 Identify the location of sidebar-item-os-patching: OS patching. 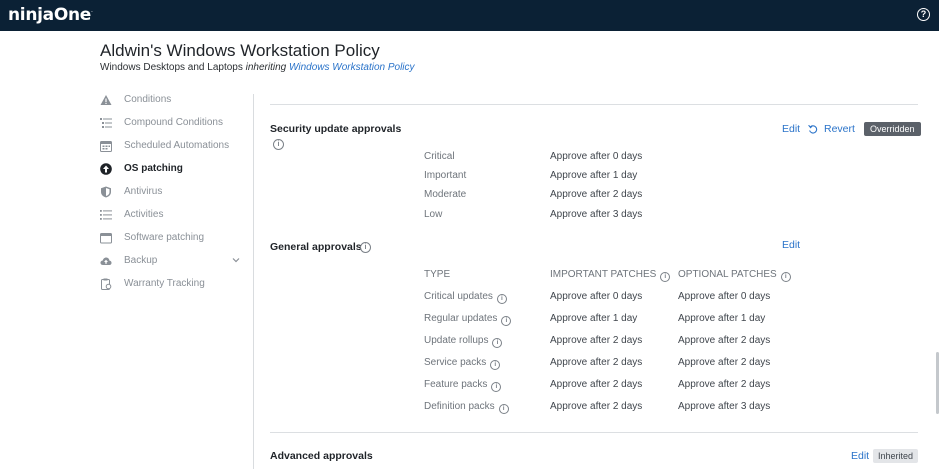
(172, 169).